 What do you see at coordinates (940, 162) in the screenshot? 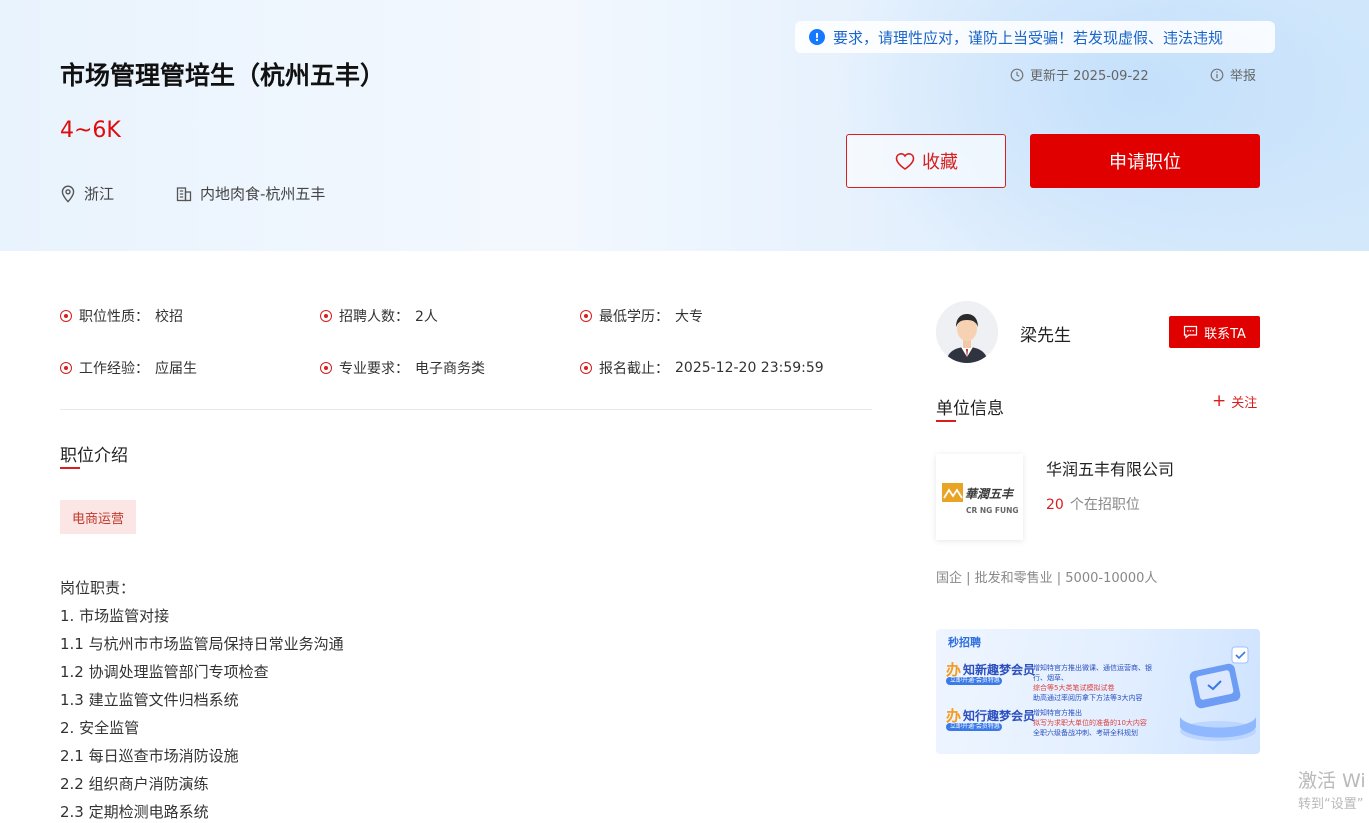
I see `favorite-label: 收藏` at bounding box center [940, 162].